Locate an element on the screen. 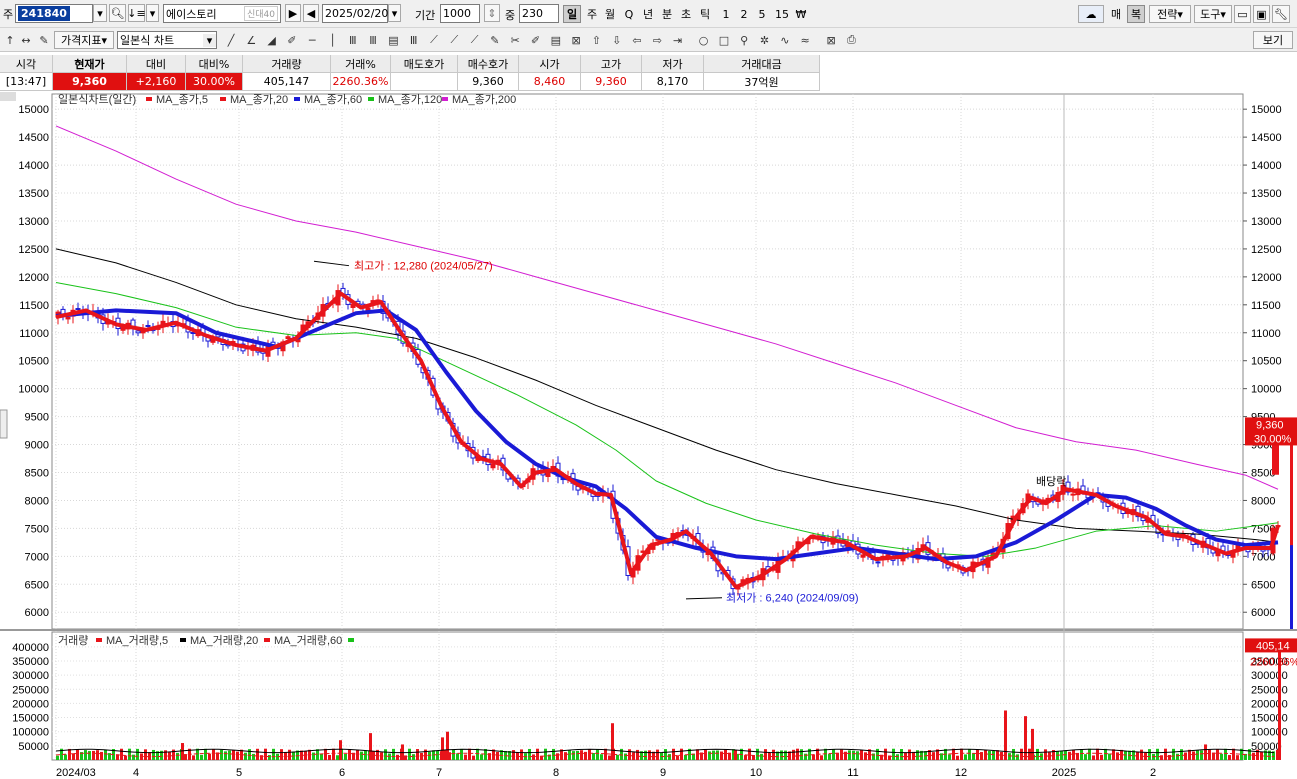 The height and width of the screenshot is (779, 1297). folder-icon: ▭ is located at coordinates (1242, 14).